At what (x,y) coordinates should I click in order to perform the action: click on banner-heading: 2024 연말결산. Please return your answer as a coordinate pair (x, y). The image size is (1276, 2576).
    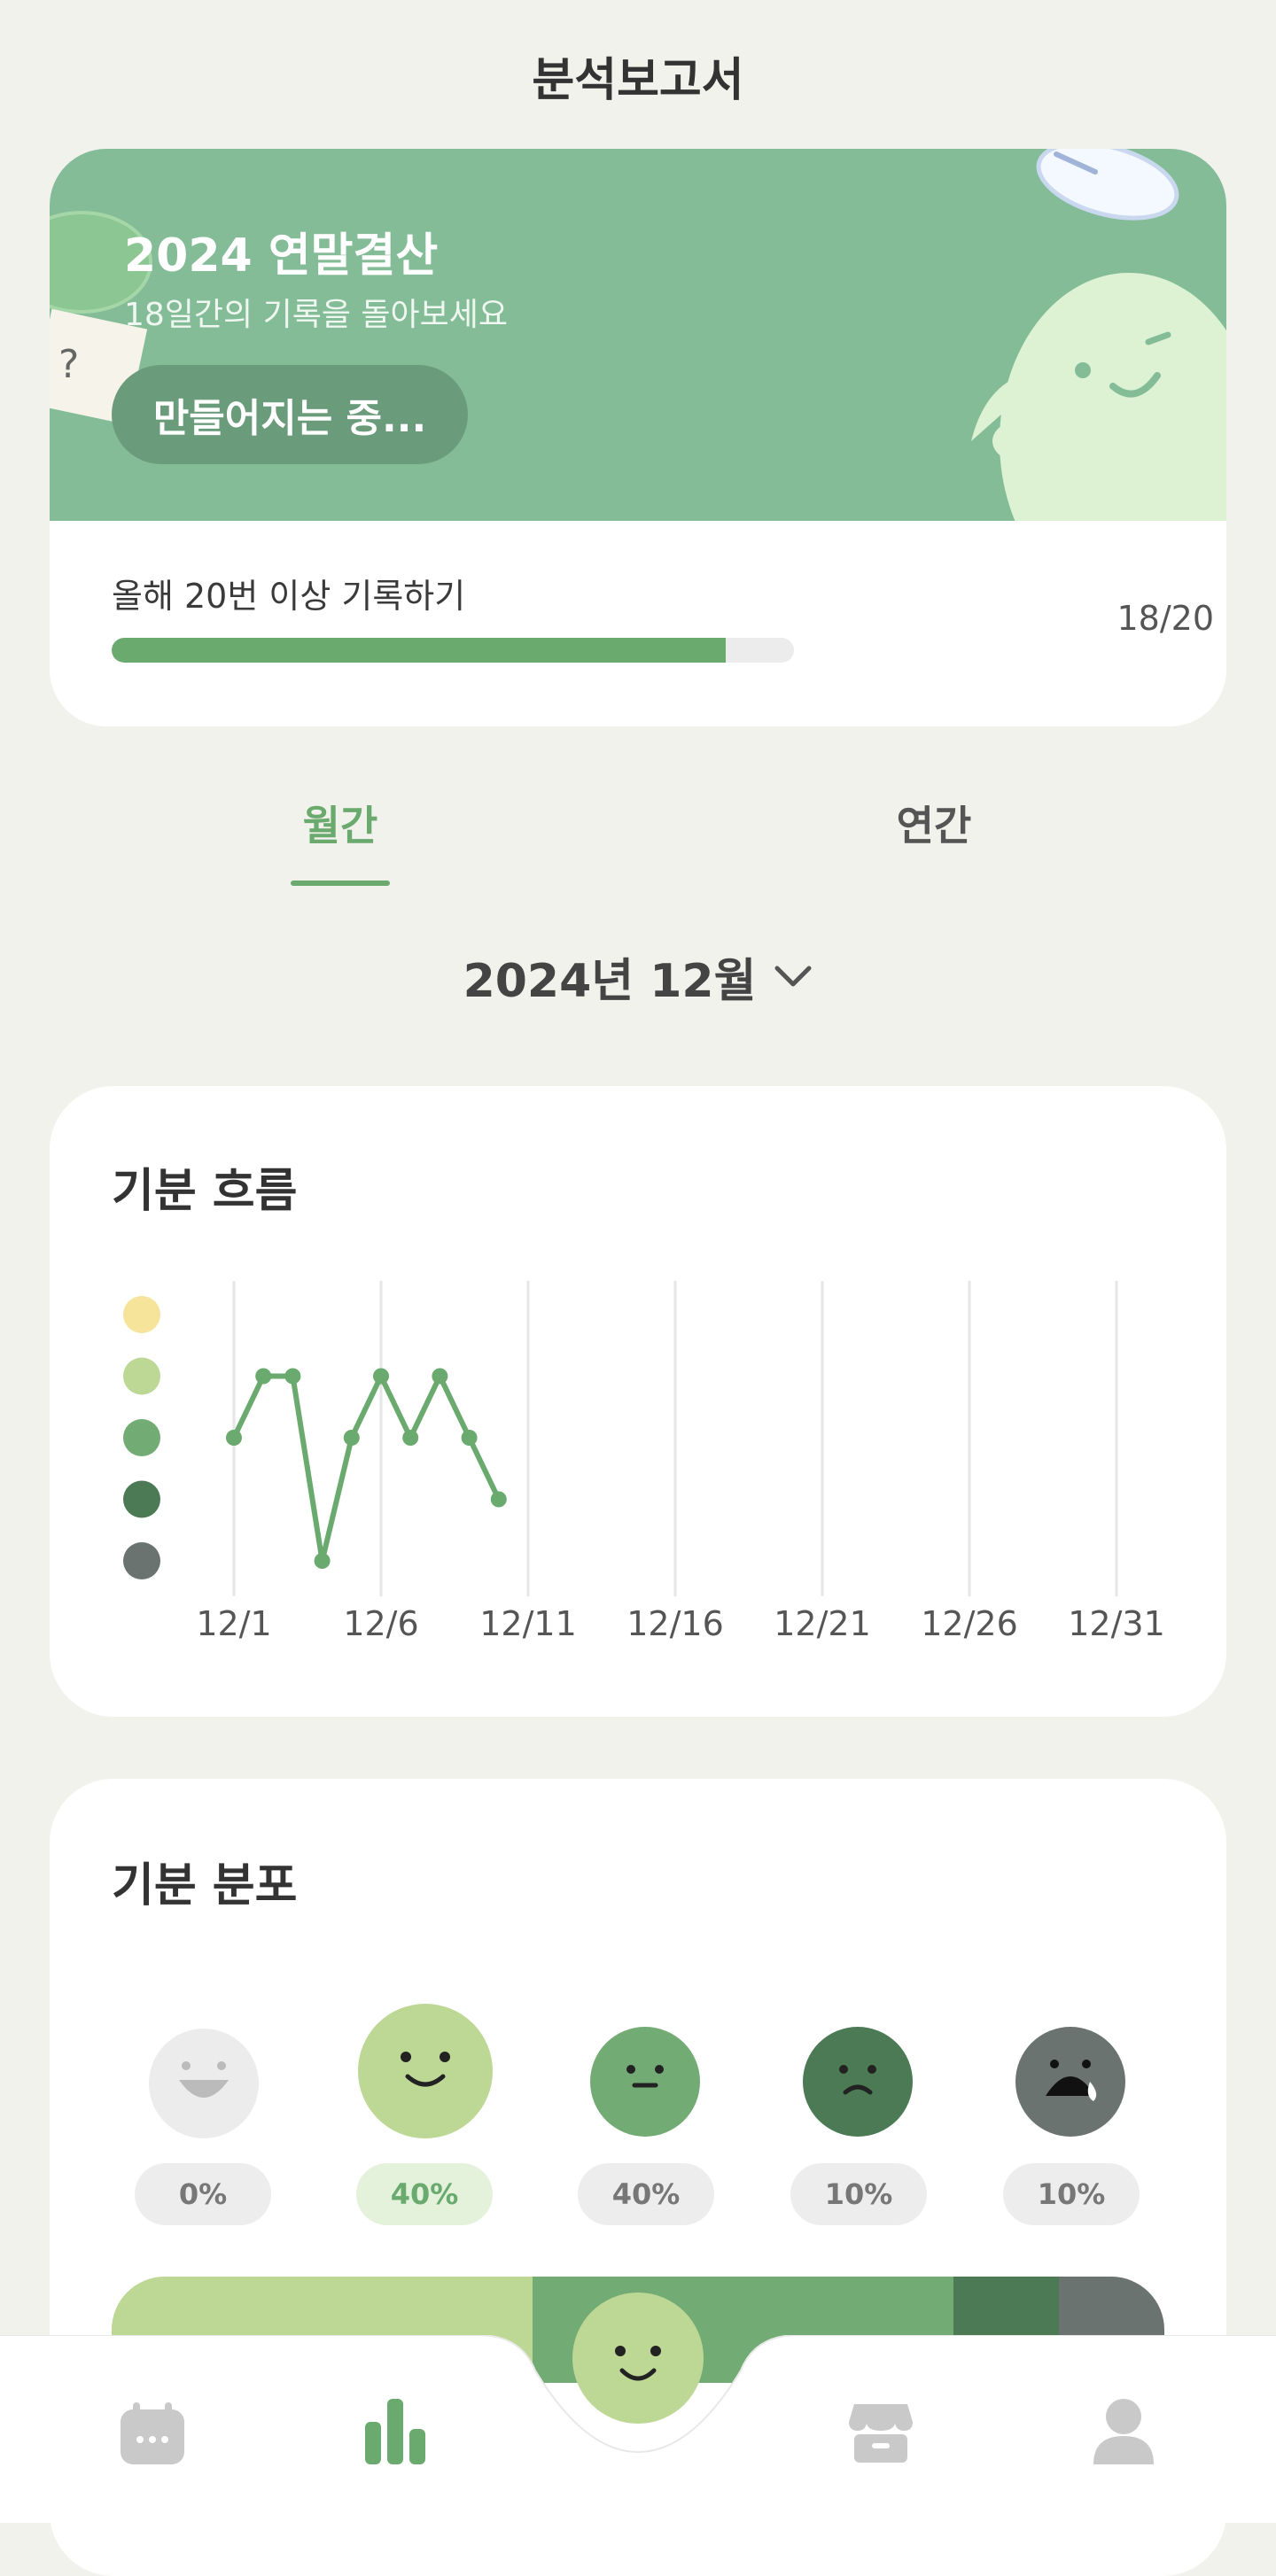
    Looking at the image, I should click on (281, 256).